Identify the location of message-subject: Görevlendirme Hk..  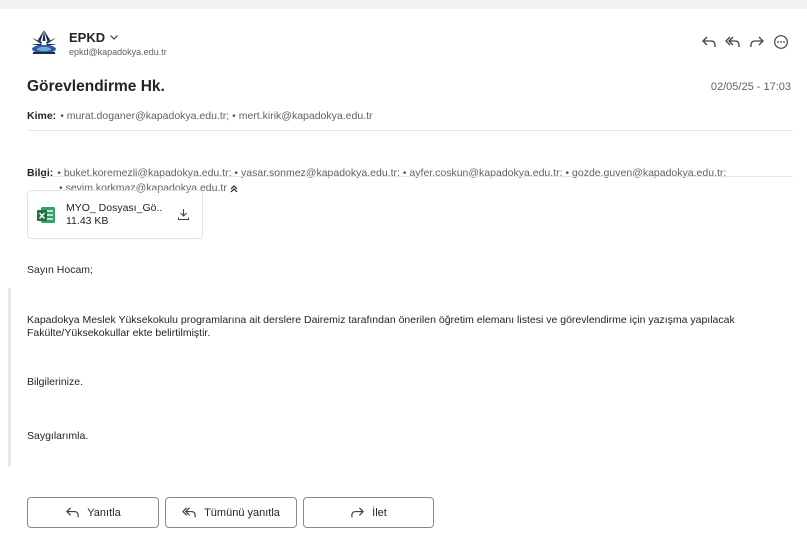
(96, 86).